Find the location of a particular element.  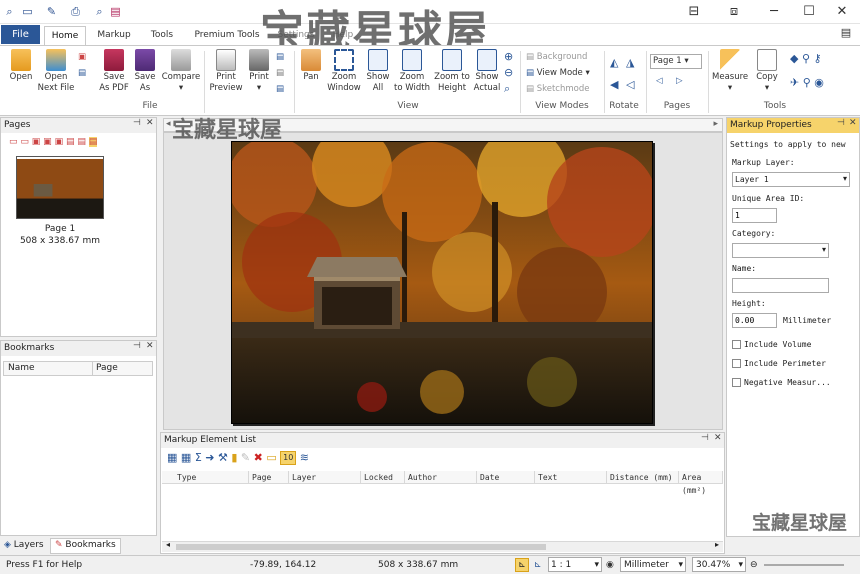

background-toggle: ▤ Background is located at coordinates (556, 57).